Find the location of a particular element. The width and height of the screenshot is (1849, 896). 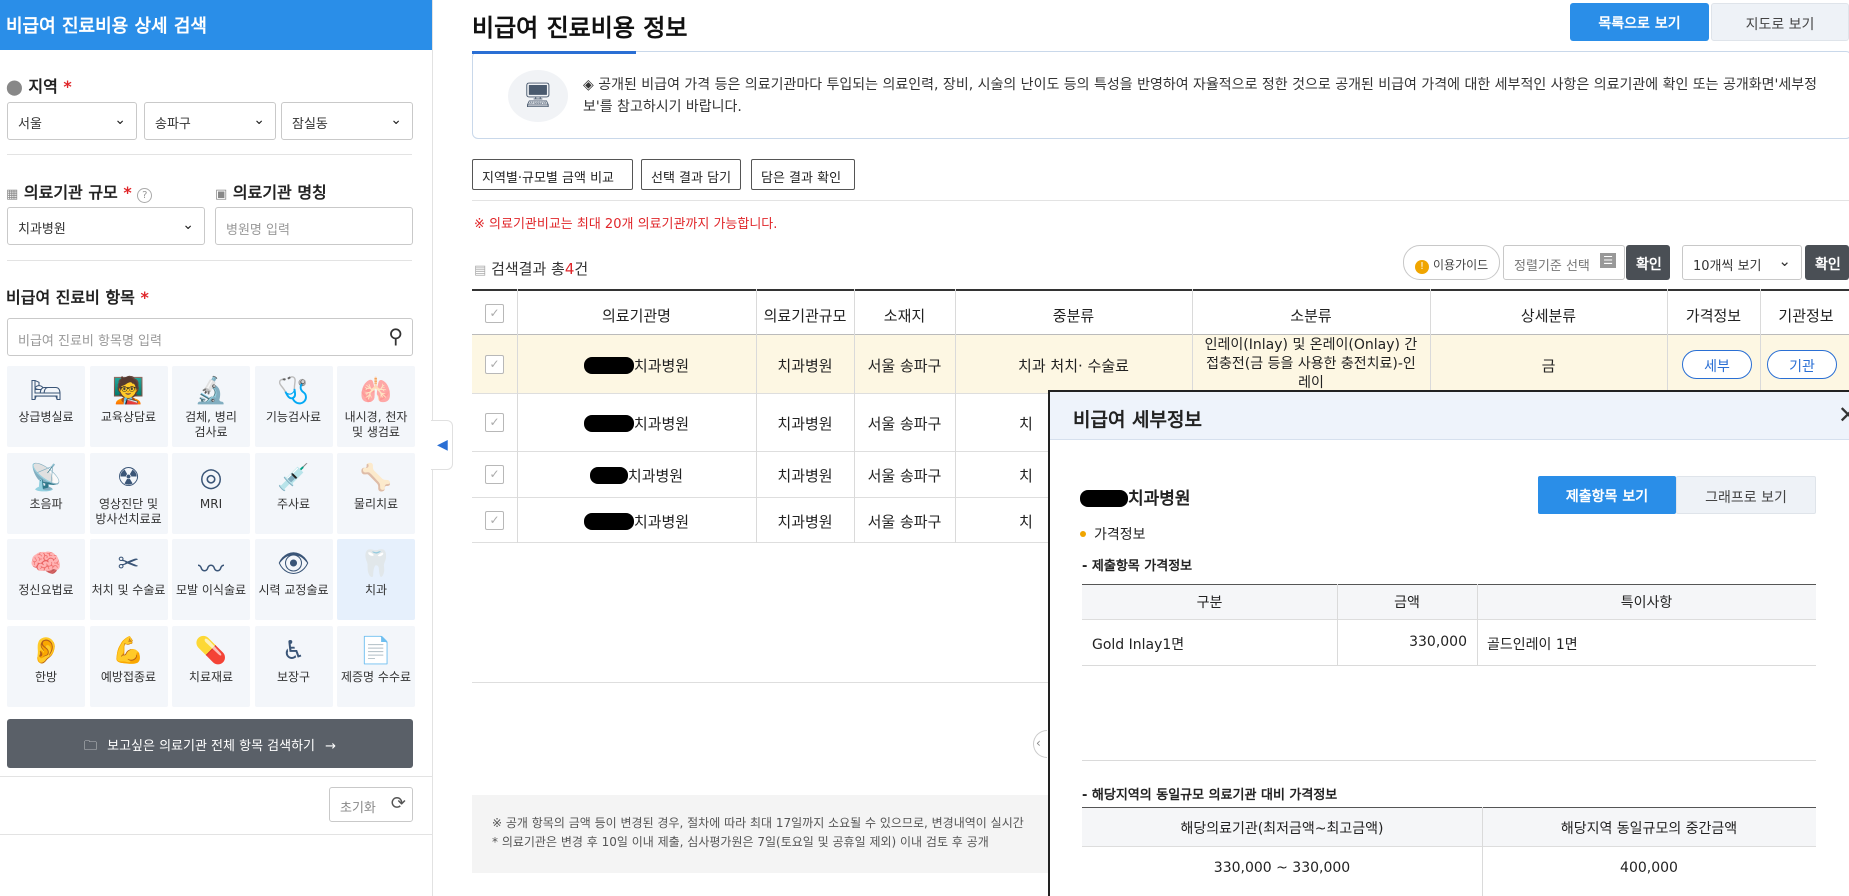

category-physical-therapy: 🦴 물리치료 is located at coordinates (376, 493).